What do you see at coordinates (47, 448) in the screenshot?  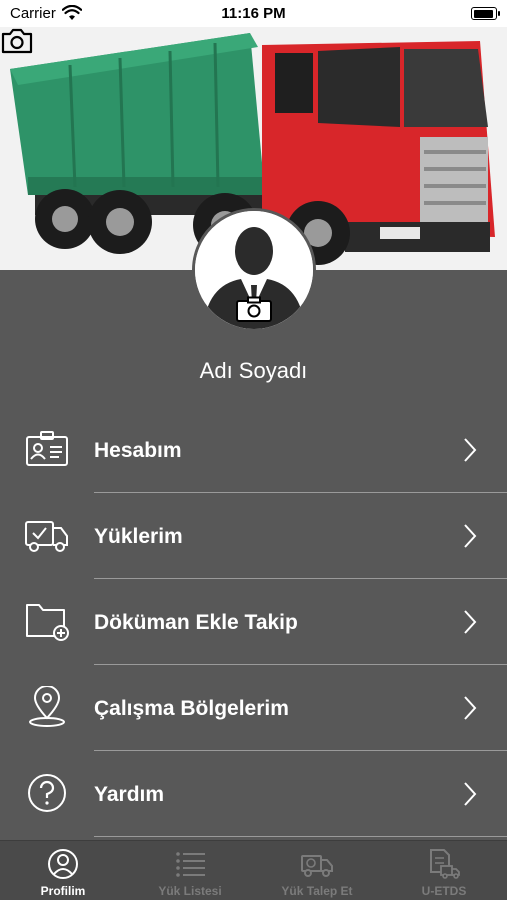 I see `id-card-icon` at bounding box center [47, 448].